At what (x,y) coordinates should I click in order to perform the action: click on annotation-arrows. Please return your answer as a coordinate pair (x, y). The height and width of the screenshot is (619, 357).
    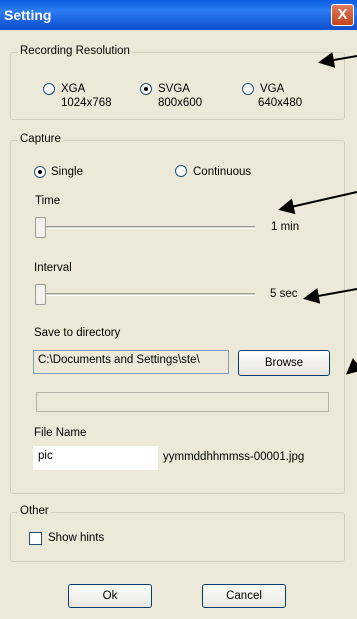
    Looking at the image, I should click on (317, 213).